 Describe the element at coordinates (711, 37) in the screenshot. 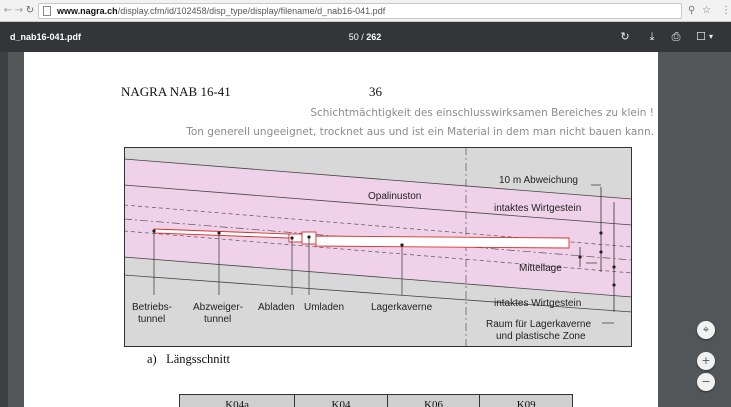

I see `chevron-down-icon: ▾` at that location.